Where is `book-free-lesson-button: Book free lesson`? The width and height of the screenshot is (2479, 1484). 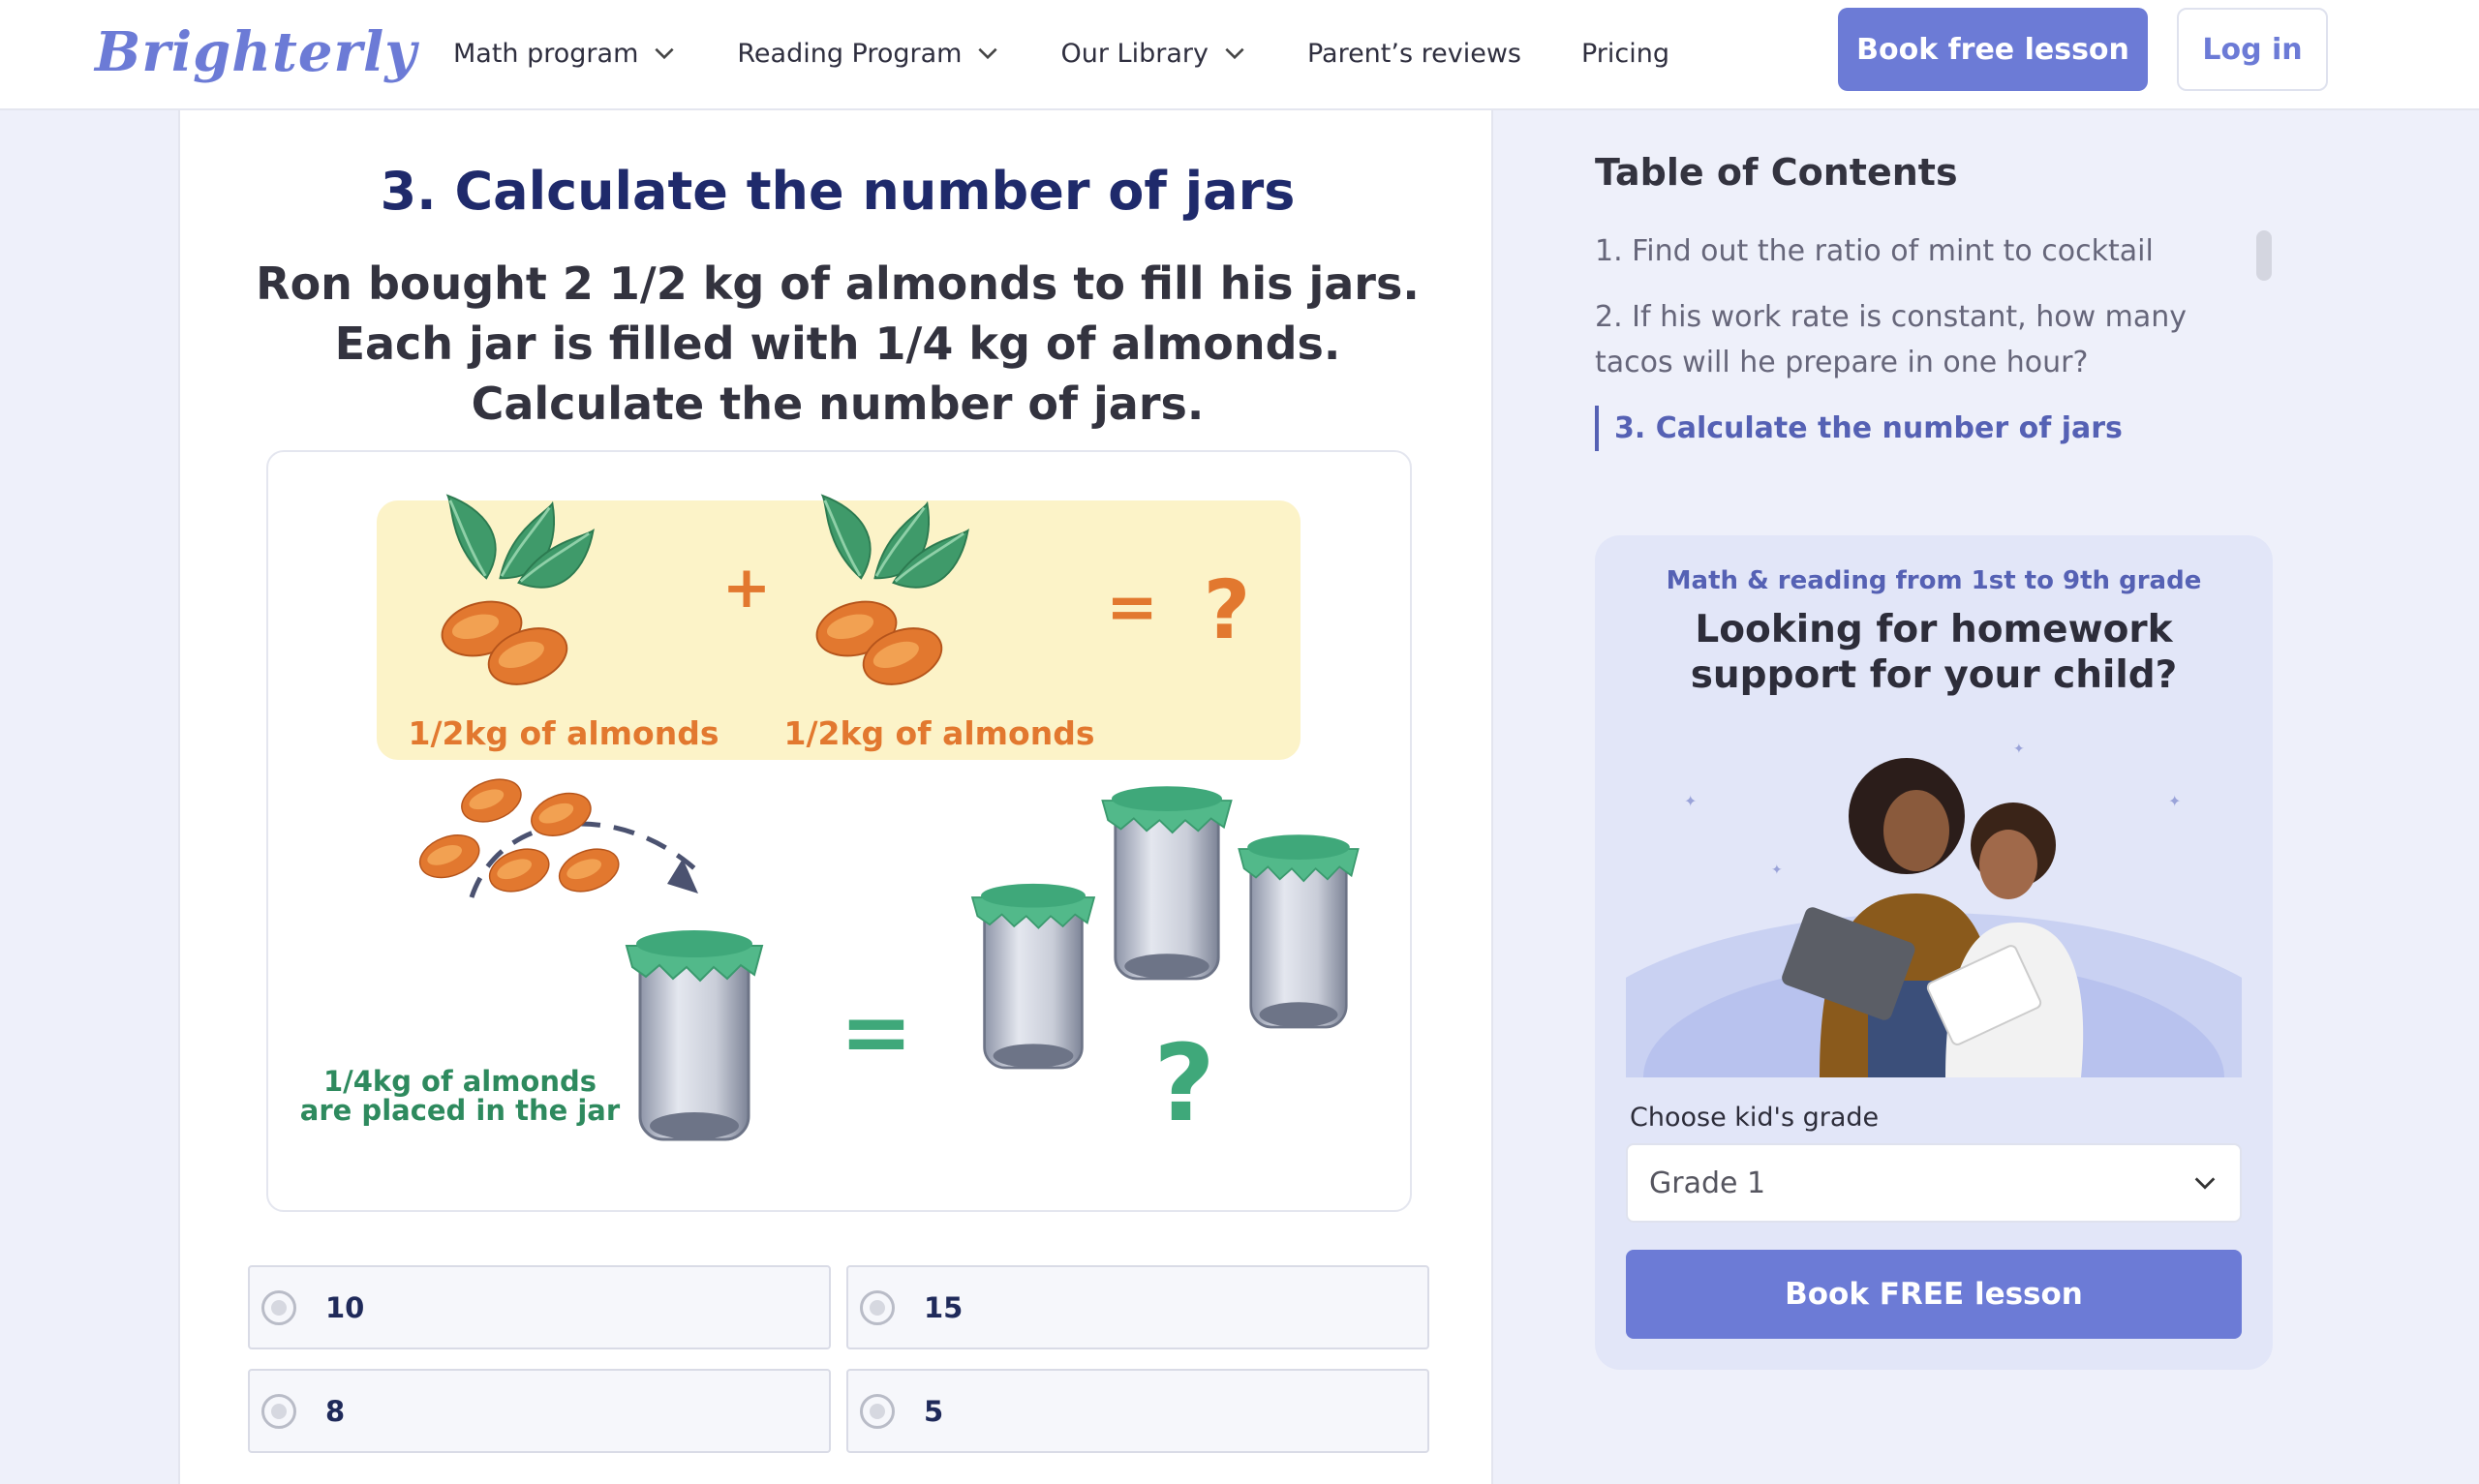
book-free-lesson-button: Book free lesson is located at coordinates (1993, 49).